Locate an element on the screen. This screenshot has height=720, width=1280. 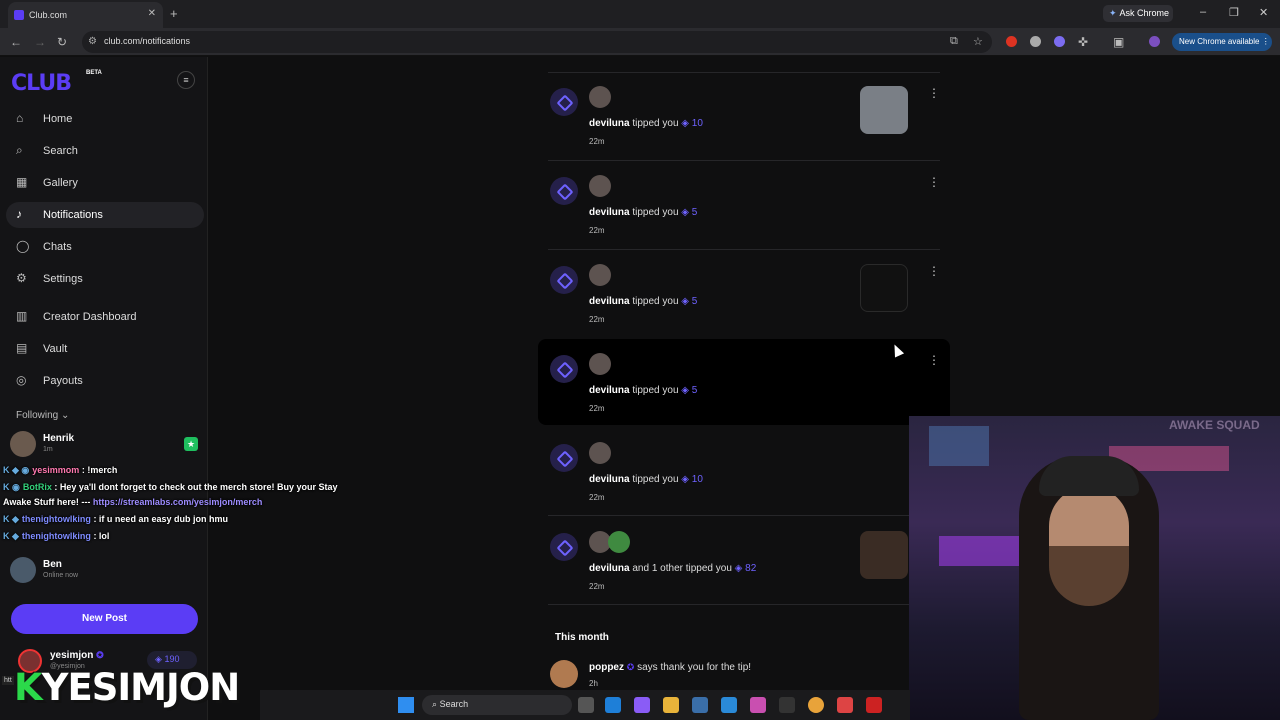
my-name: yesimjon ✪ is located at coordinates (77, 655).